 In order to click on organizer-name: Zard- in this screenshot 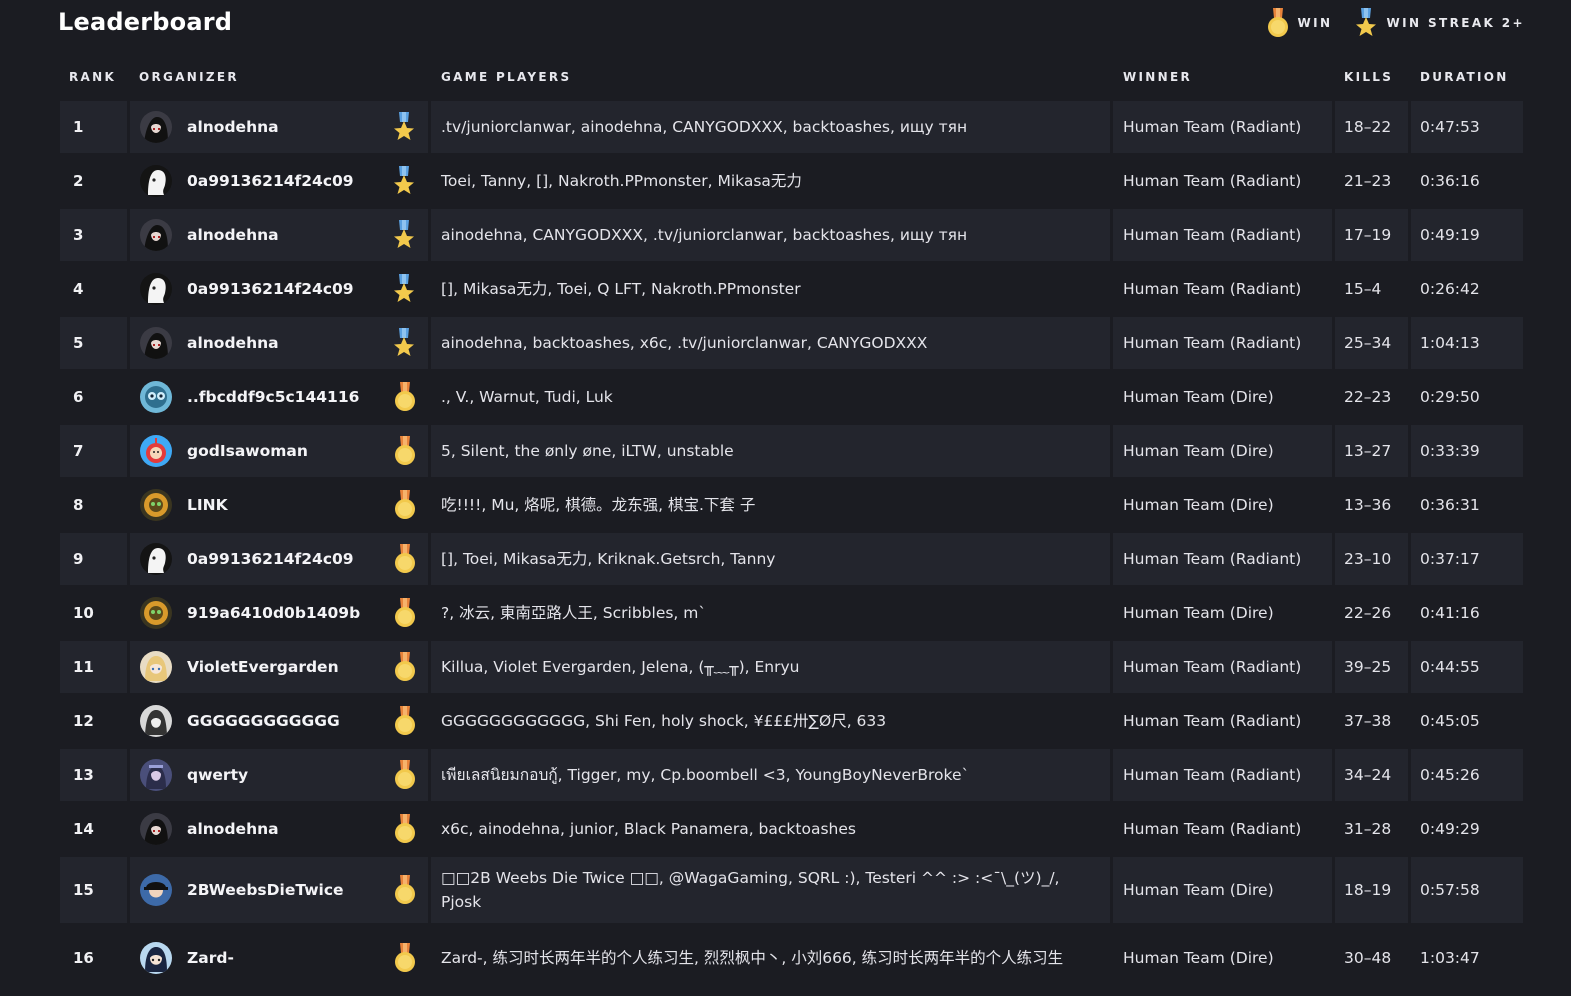, I will do `click(210, 958)`.